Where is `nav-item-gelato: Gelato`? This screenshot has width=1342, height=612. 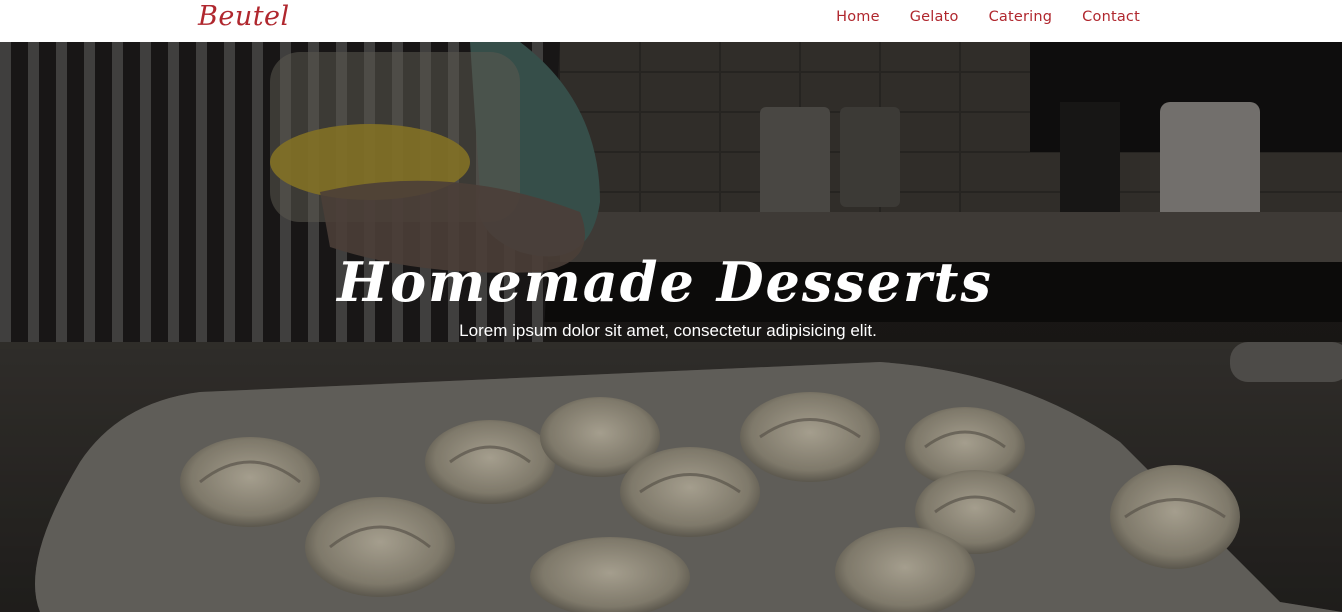 nav-item-gelato: Gelato is located at coordinates (934, 17).